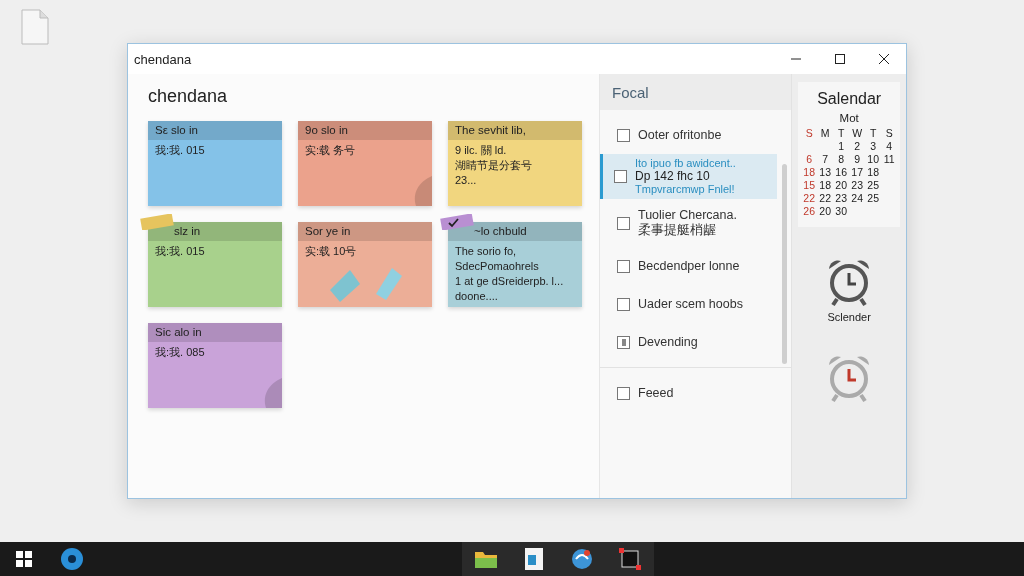  I want to click on task-text: Dp 142 fhc 10, so click(673, 176).